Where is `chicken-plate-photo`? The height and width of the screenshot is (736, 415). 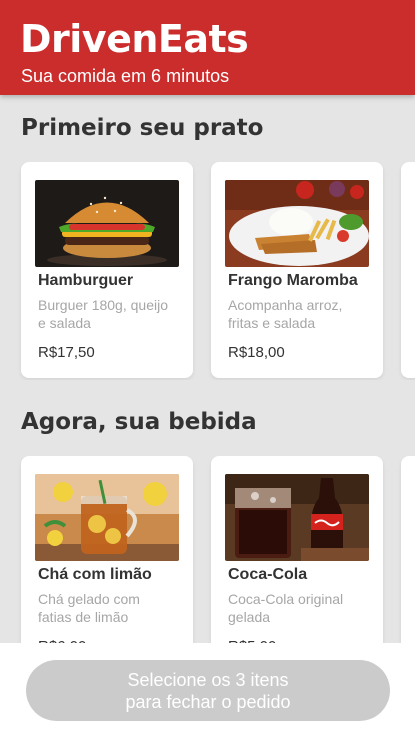
chicken-plate-photo is located at coordinates (297, 223).